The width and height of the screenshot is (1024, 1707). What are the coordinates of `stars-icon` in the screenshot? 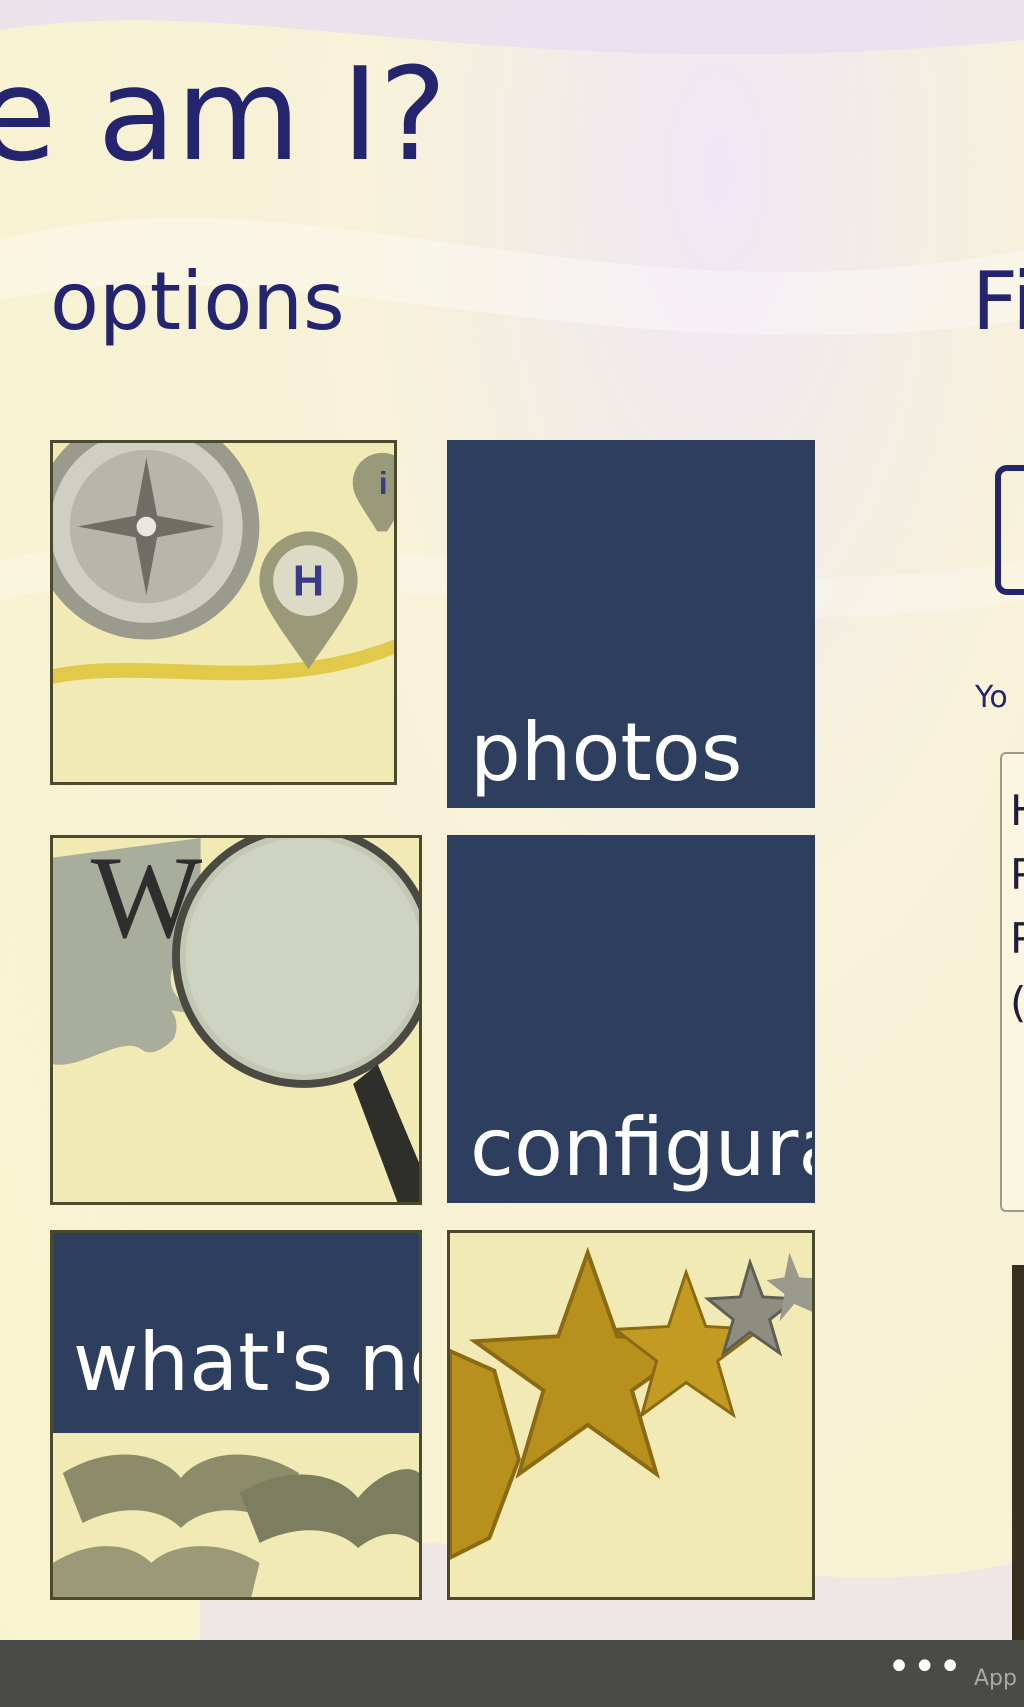 It's located at (631, 1415).